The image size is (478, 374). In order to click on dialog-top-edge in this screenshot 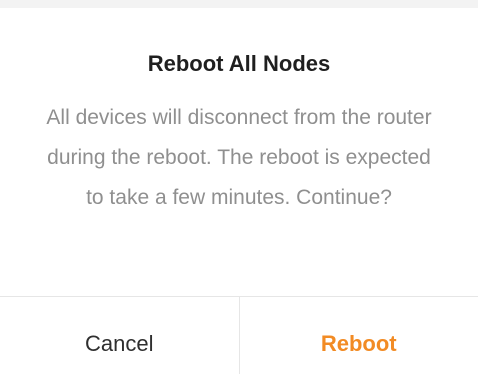, I will do `click(239, 4)`.